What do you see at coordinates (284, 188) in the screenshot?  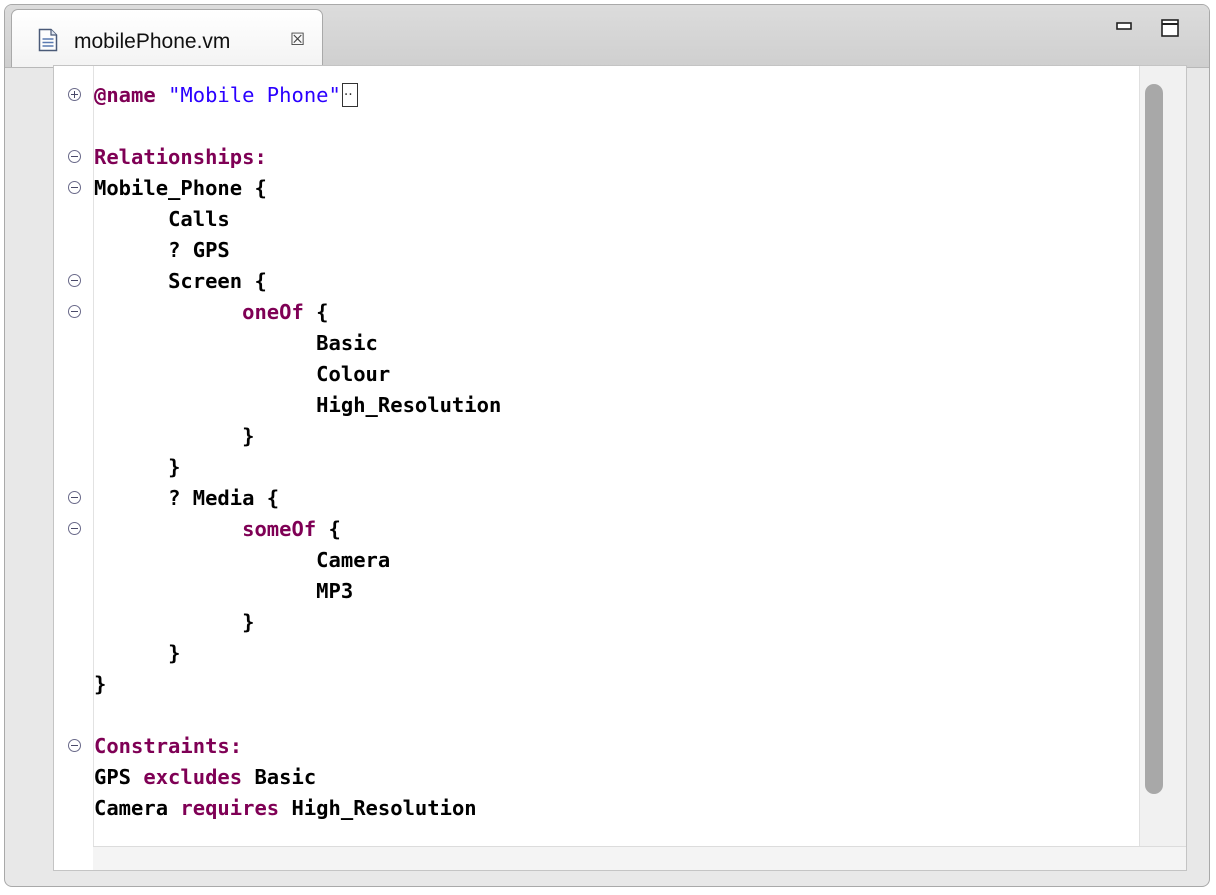 I see `code-line-4: Mobile_Phone {` at bounding box center [284, 188].